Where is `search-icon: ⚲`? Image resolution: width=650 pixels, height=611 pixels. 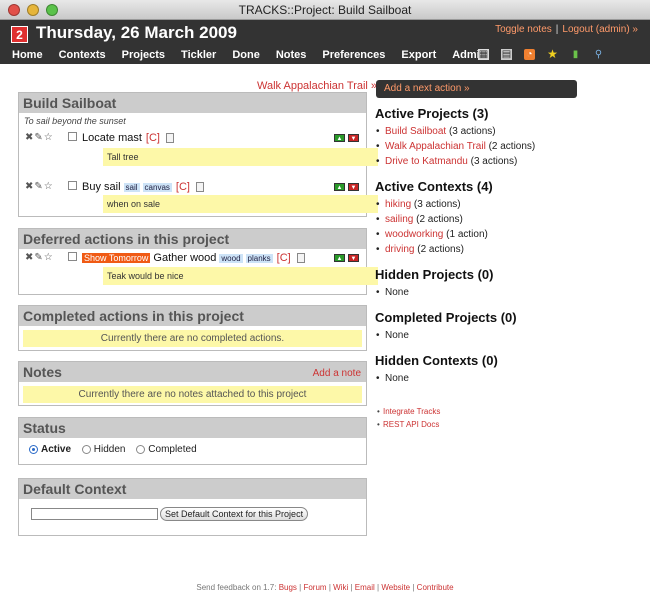
search-icon: ⚲ is located at coordinates (598, 54).